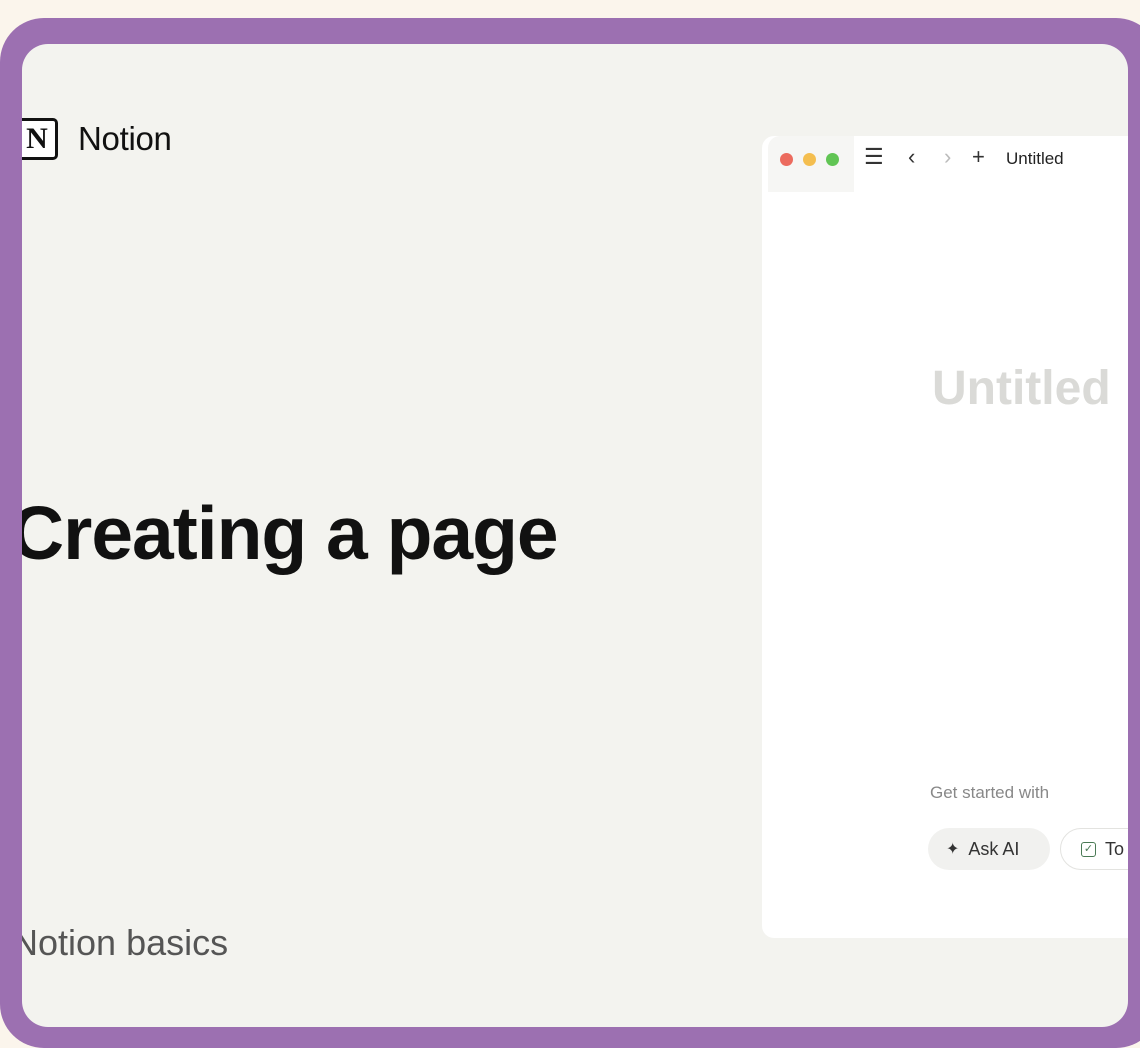  Describe the element at coordinates (125, 138) in the screenshot. I see `brand-name: Notion` at that location.